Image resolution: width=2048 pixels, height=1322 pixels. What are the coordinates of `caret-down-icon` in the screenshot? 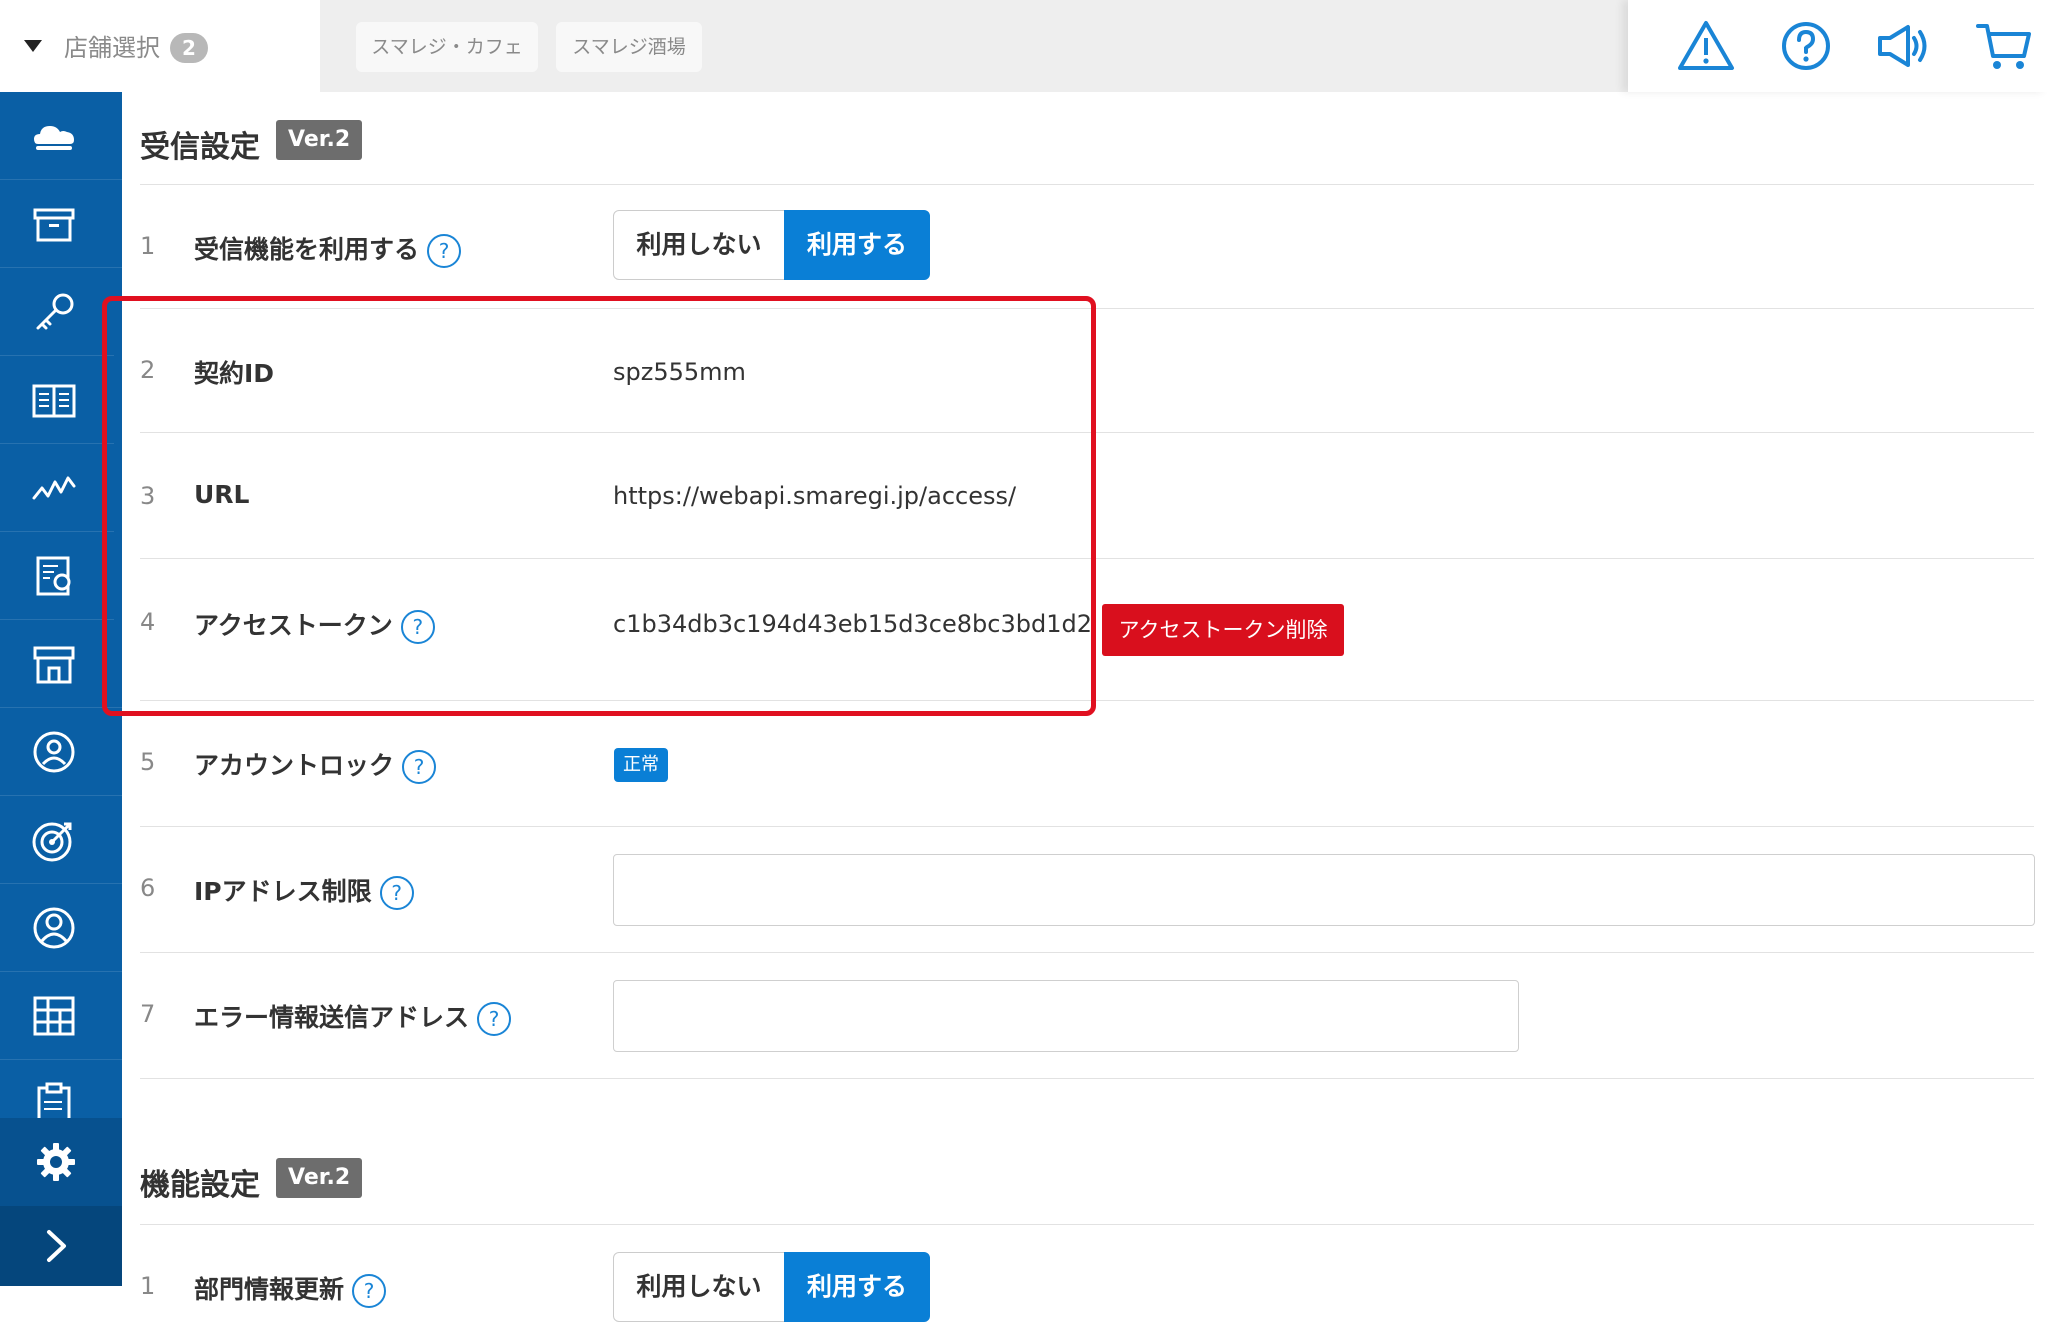 It's located at (33, 46).